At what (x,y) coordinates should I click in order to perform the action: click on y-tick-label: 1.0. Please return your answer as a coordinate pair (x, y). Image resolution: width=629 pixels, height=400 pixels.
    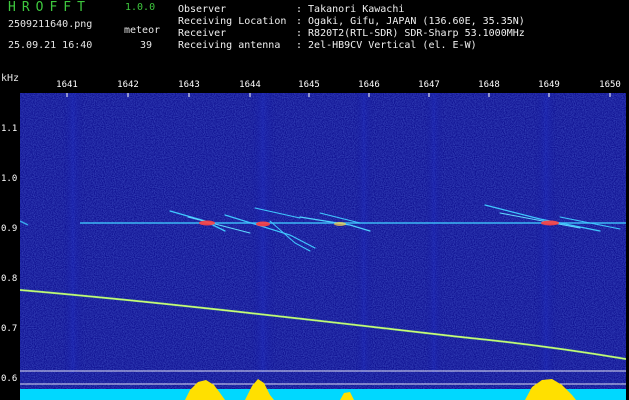
    Looking at the image, I should click on (9, 179).